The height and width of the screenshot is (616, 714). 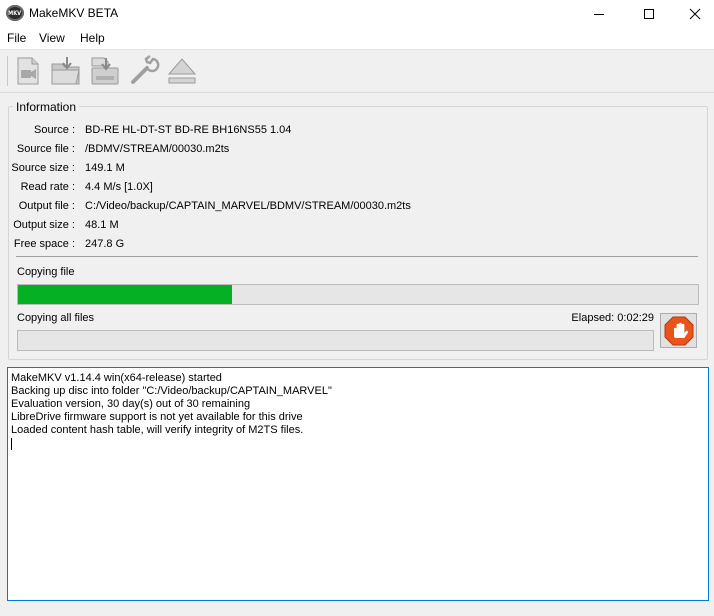 I want to click on eject-button, so click(x=182, y=71).